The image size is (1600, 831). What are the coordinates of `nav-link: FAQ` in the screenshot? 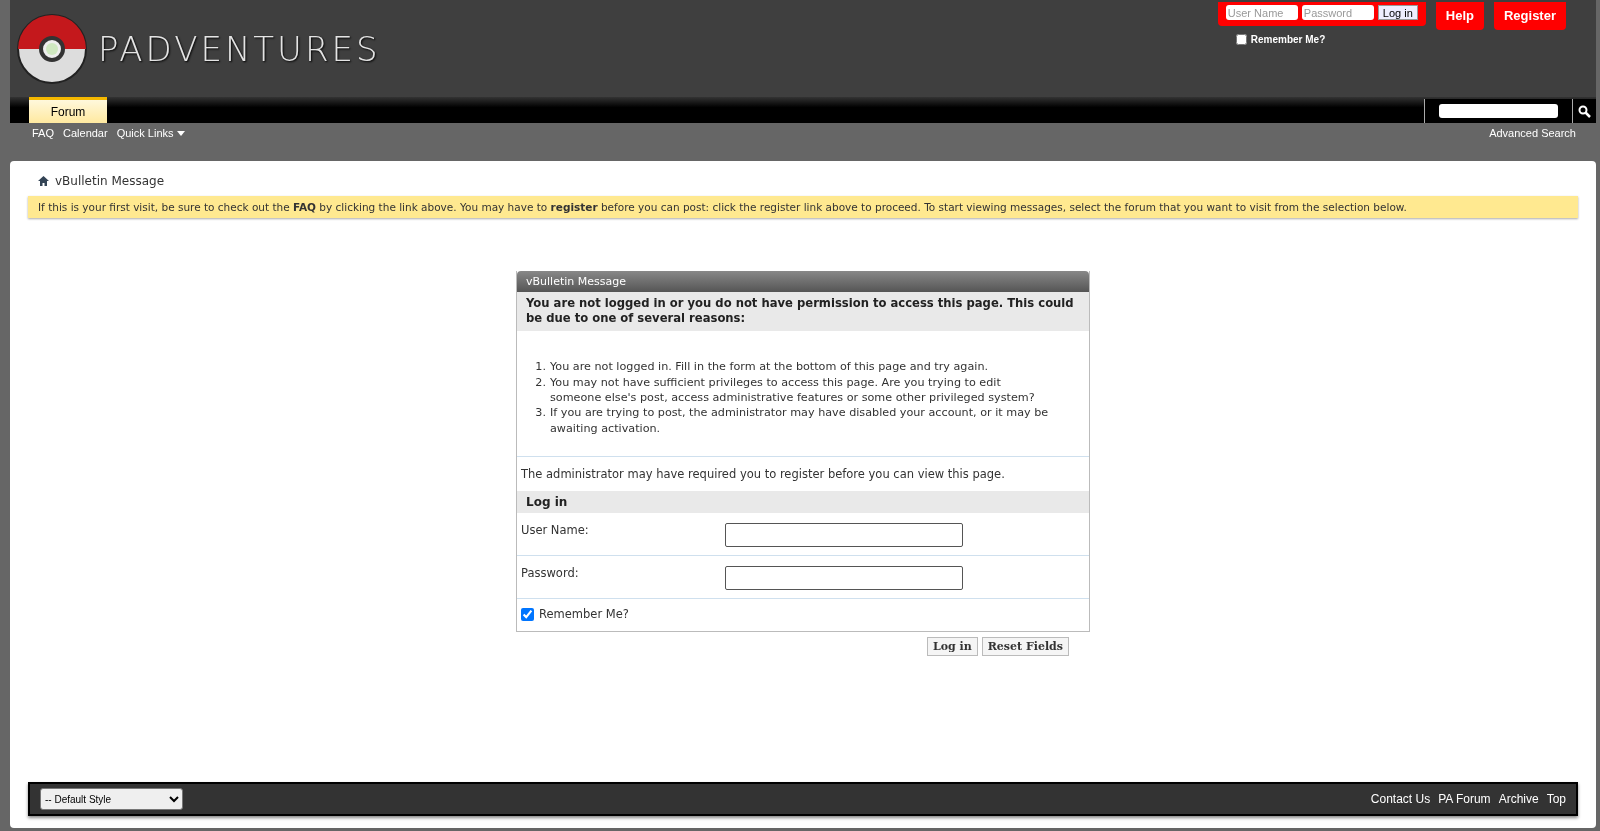 It's located at (43, 133).